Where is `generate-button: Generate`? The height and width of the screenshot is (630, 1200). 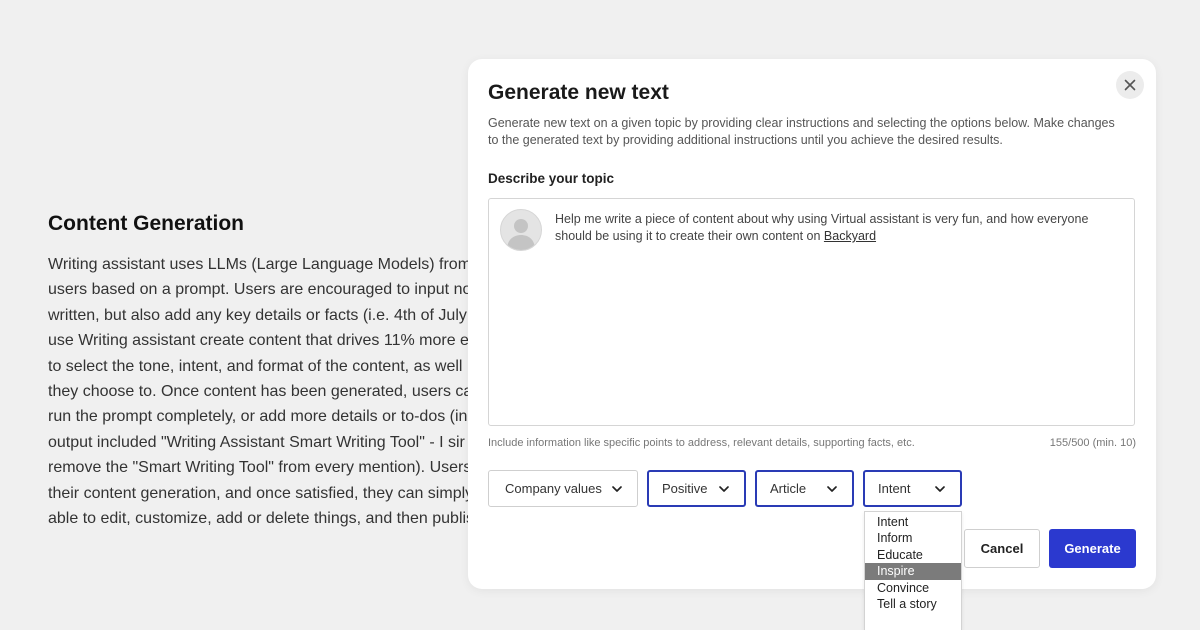 generate-button: Generate is located at coordinates (1092, 548).